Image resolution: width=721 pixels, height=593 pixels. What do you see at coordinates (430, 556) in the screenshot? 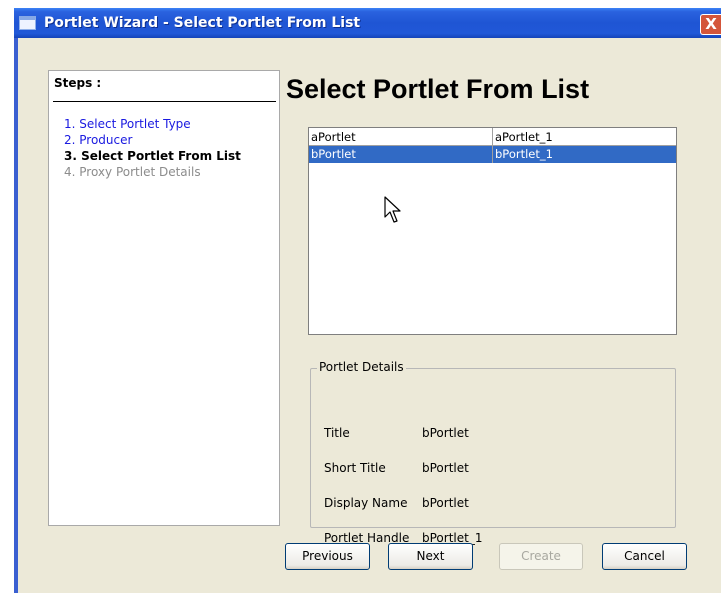
I see `next-button: Next` at bounding box center [430, 556].